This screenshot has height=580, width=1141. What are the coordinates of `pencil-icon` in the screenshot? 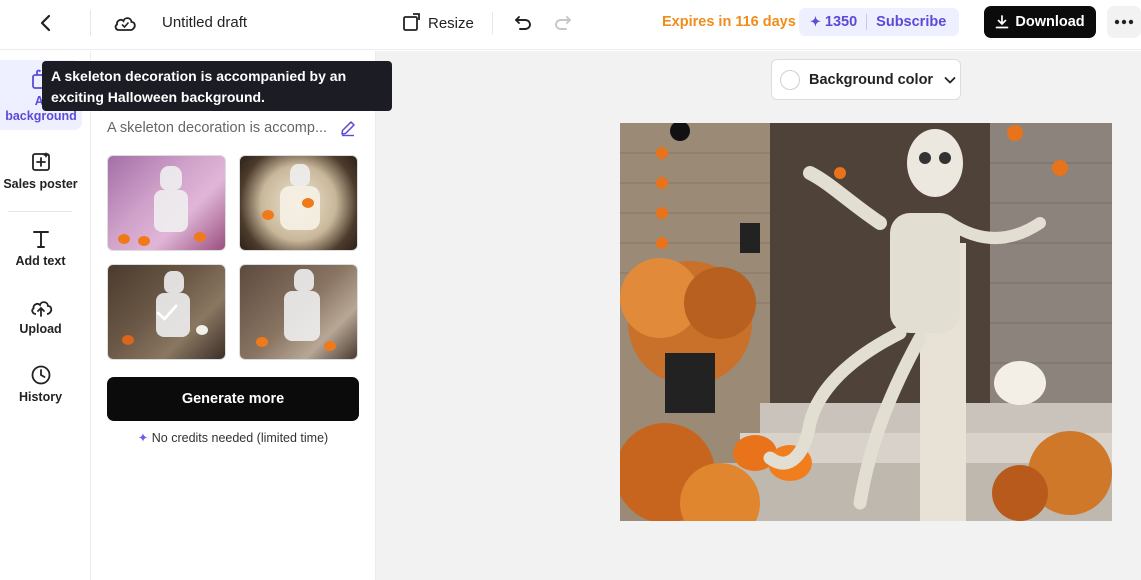 It's located at (348, 129).